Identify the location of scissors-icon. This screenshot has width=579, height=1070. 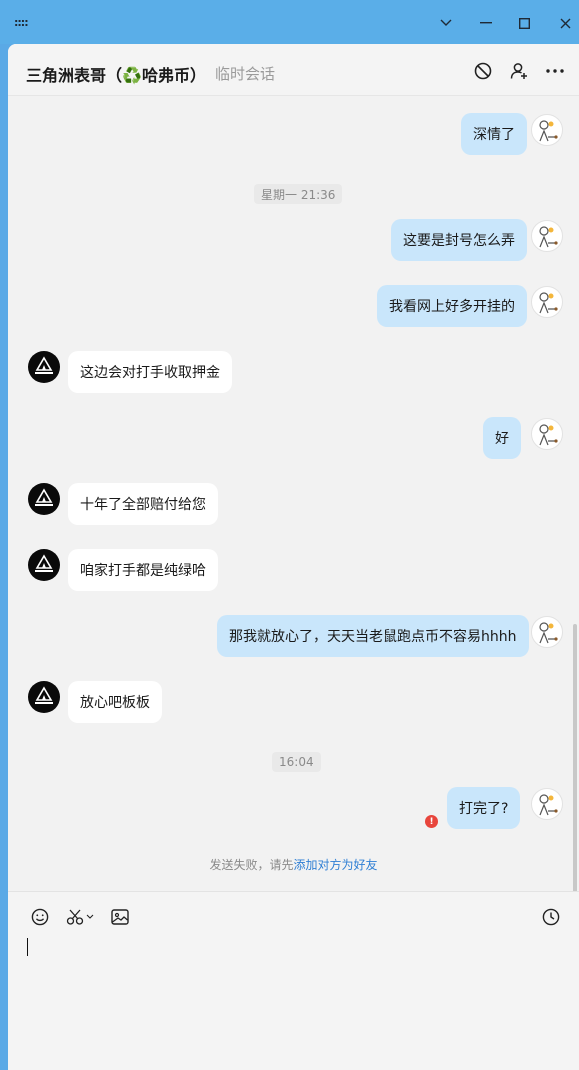
(80, 917).